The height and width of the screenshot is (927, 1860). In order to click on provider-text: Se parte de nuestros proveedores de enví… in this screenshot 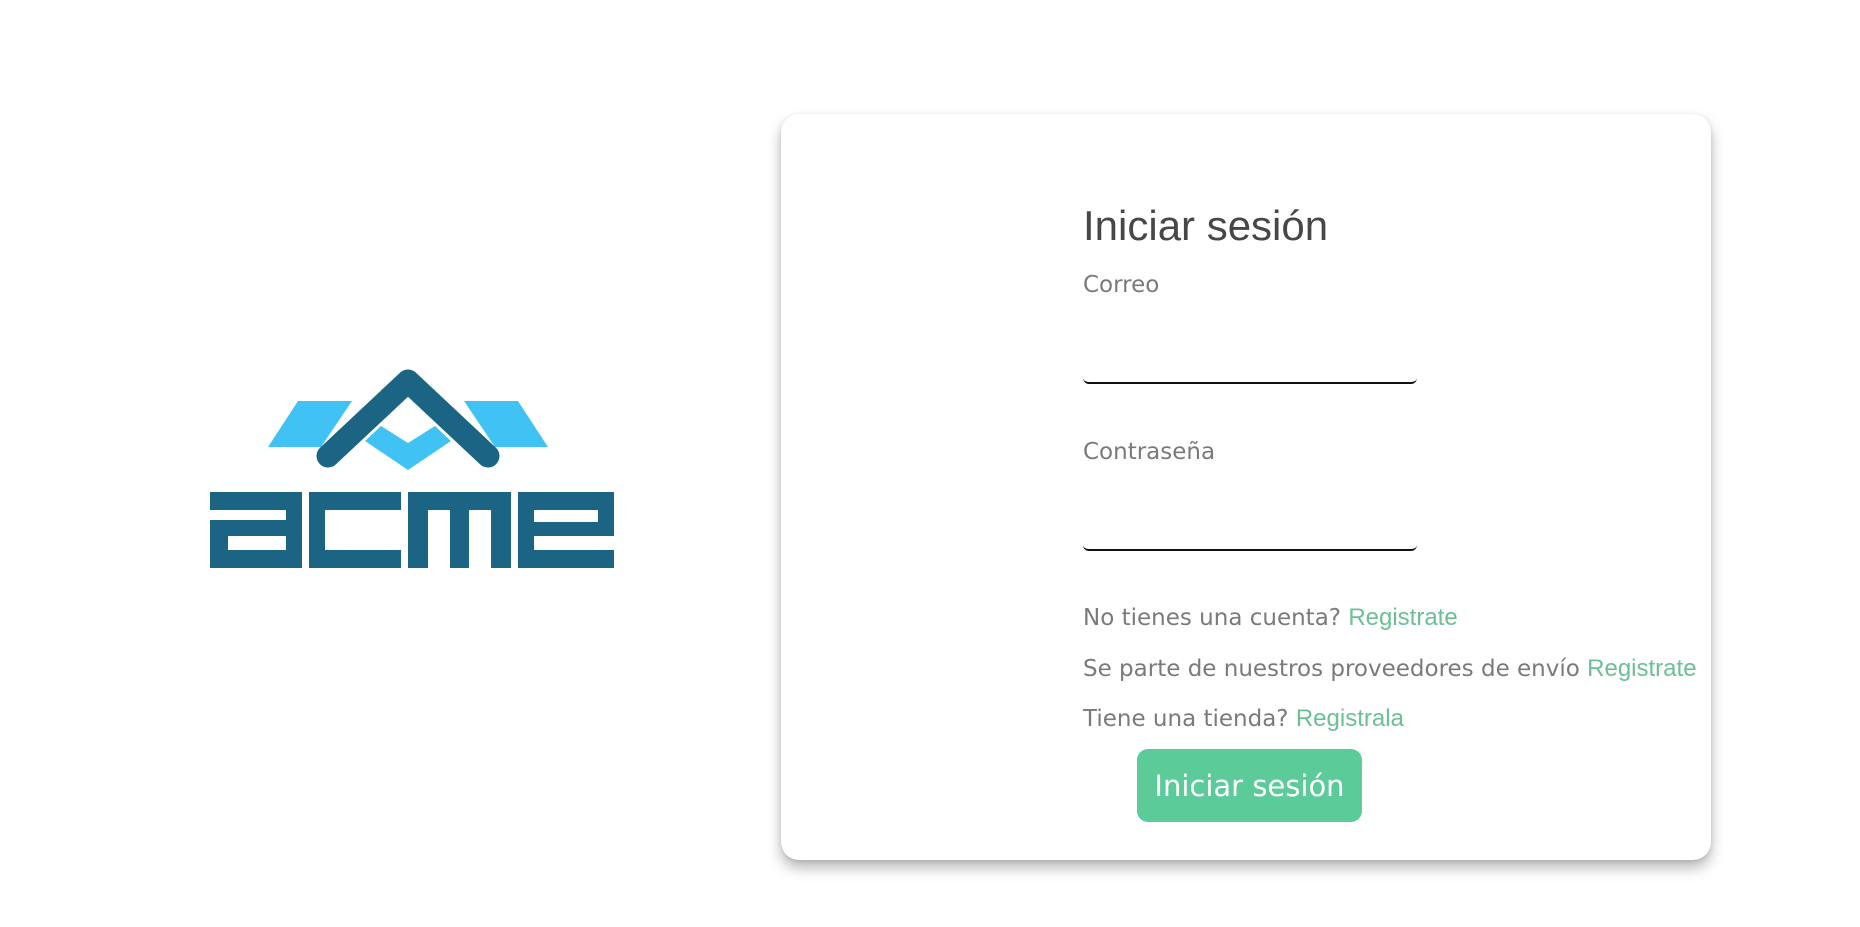, I will do `click(1331, 669)`.